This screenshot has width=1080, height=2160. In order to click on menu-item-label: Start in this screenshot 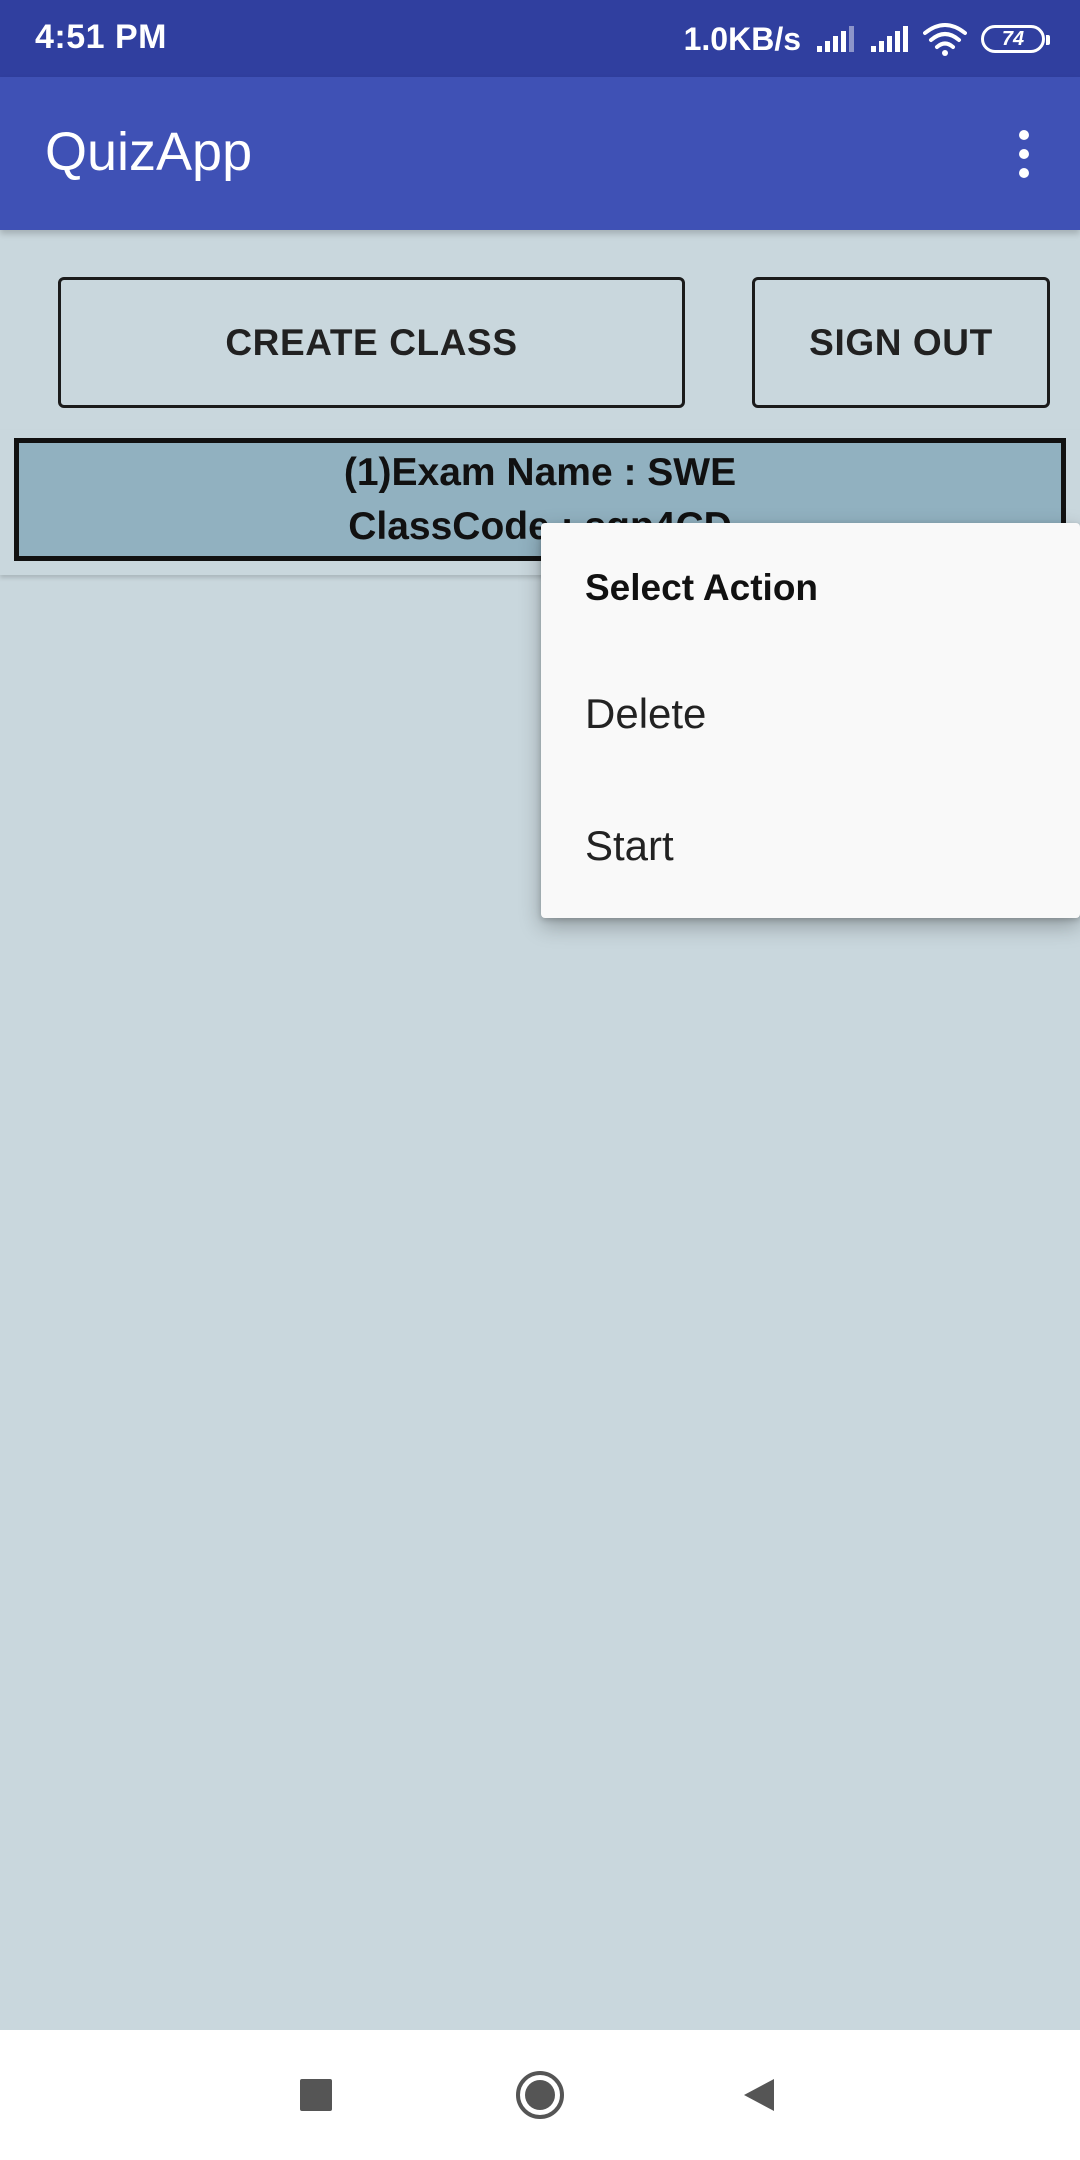, I will do `click(629, 845)`.